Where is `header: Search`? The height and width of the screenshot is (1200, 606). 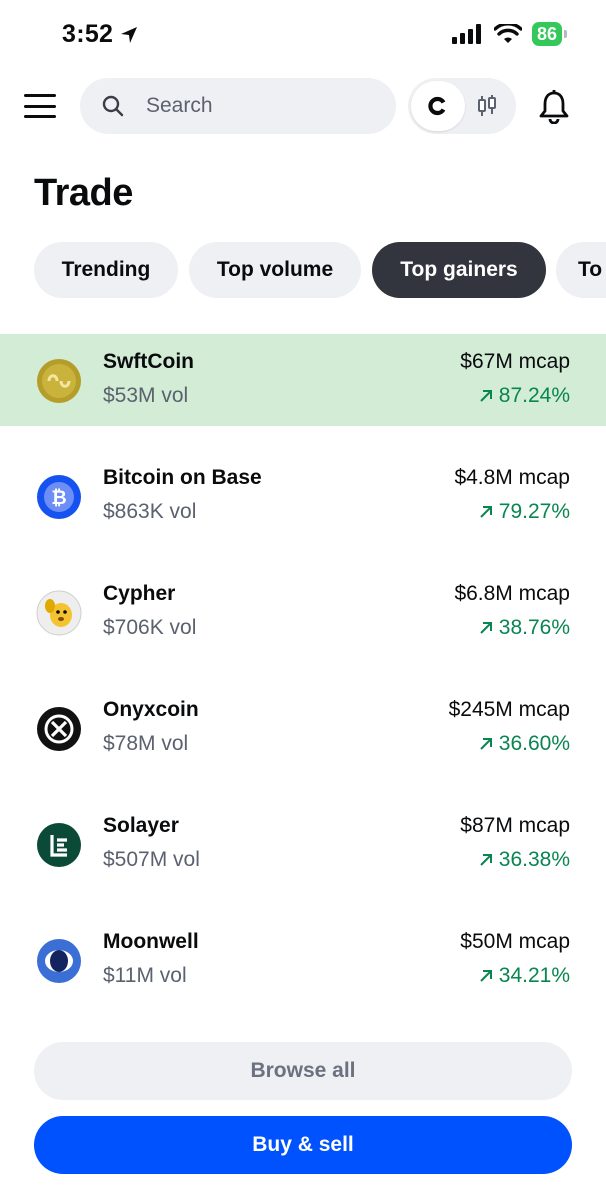
header: Search is located at coordinates (303, 107).